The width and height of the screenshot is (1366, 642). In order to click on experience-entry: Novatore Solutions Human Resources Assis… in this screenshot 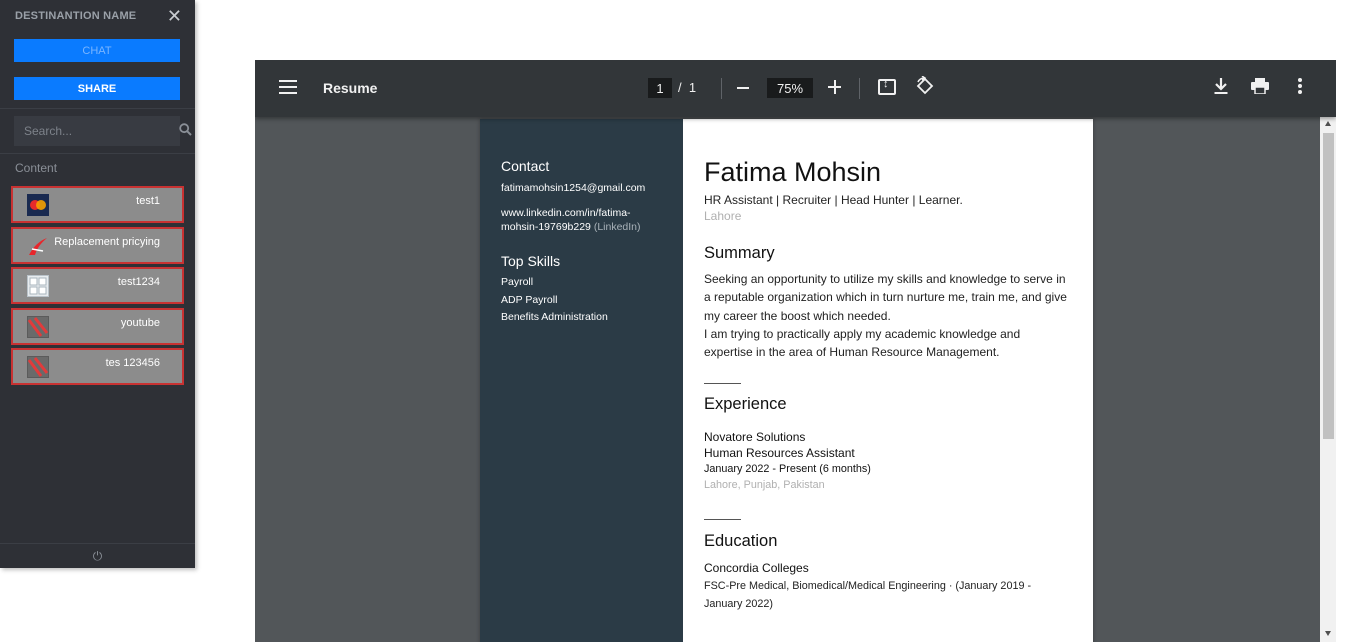, I will do `click(787, 461)`.